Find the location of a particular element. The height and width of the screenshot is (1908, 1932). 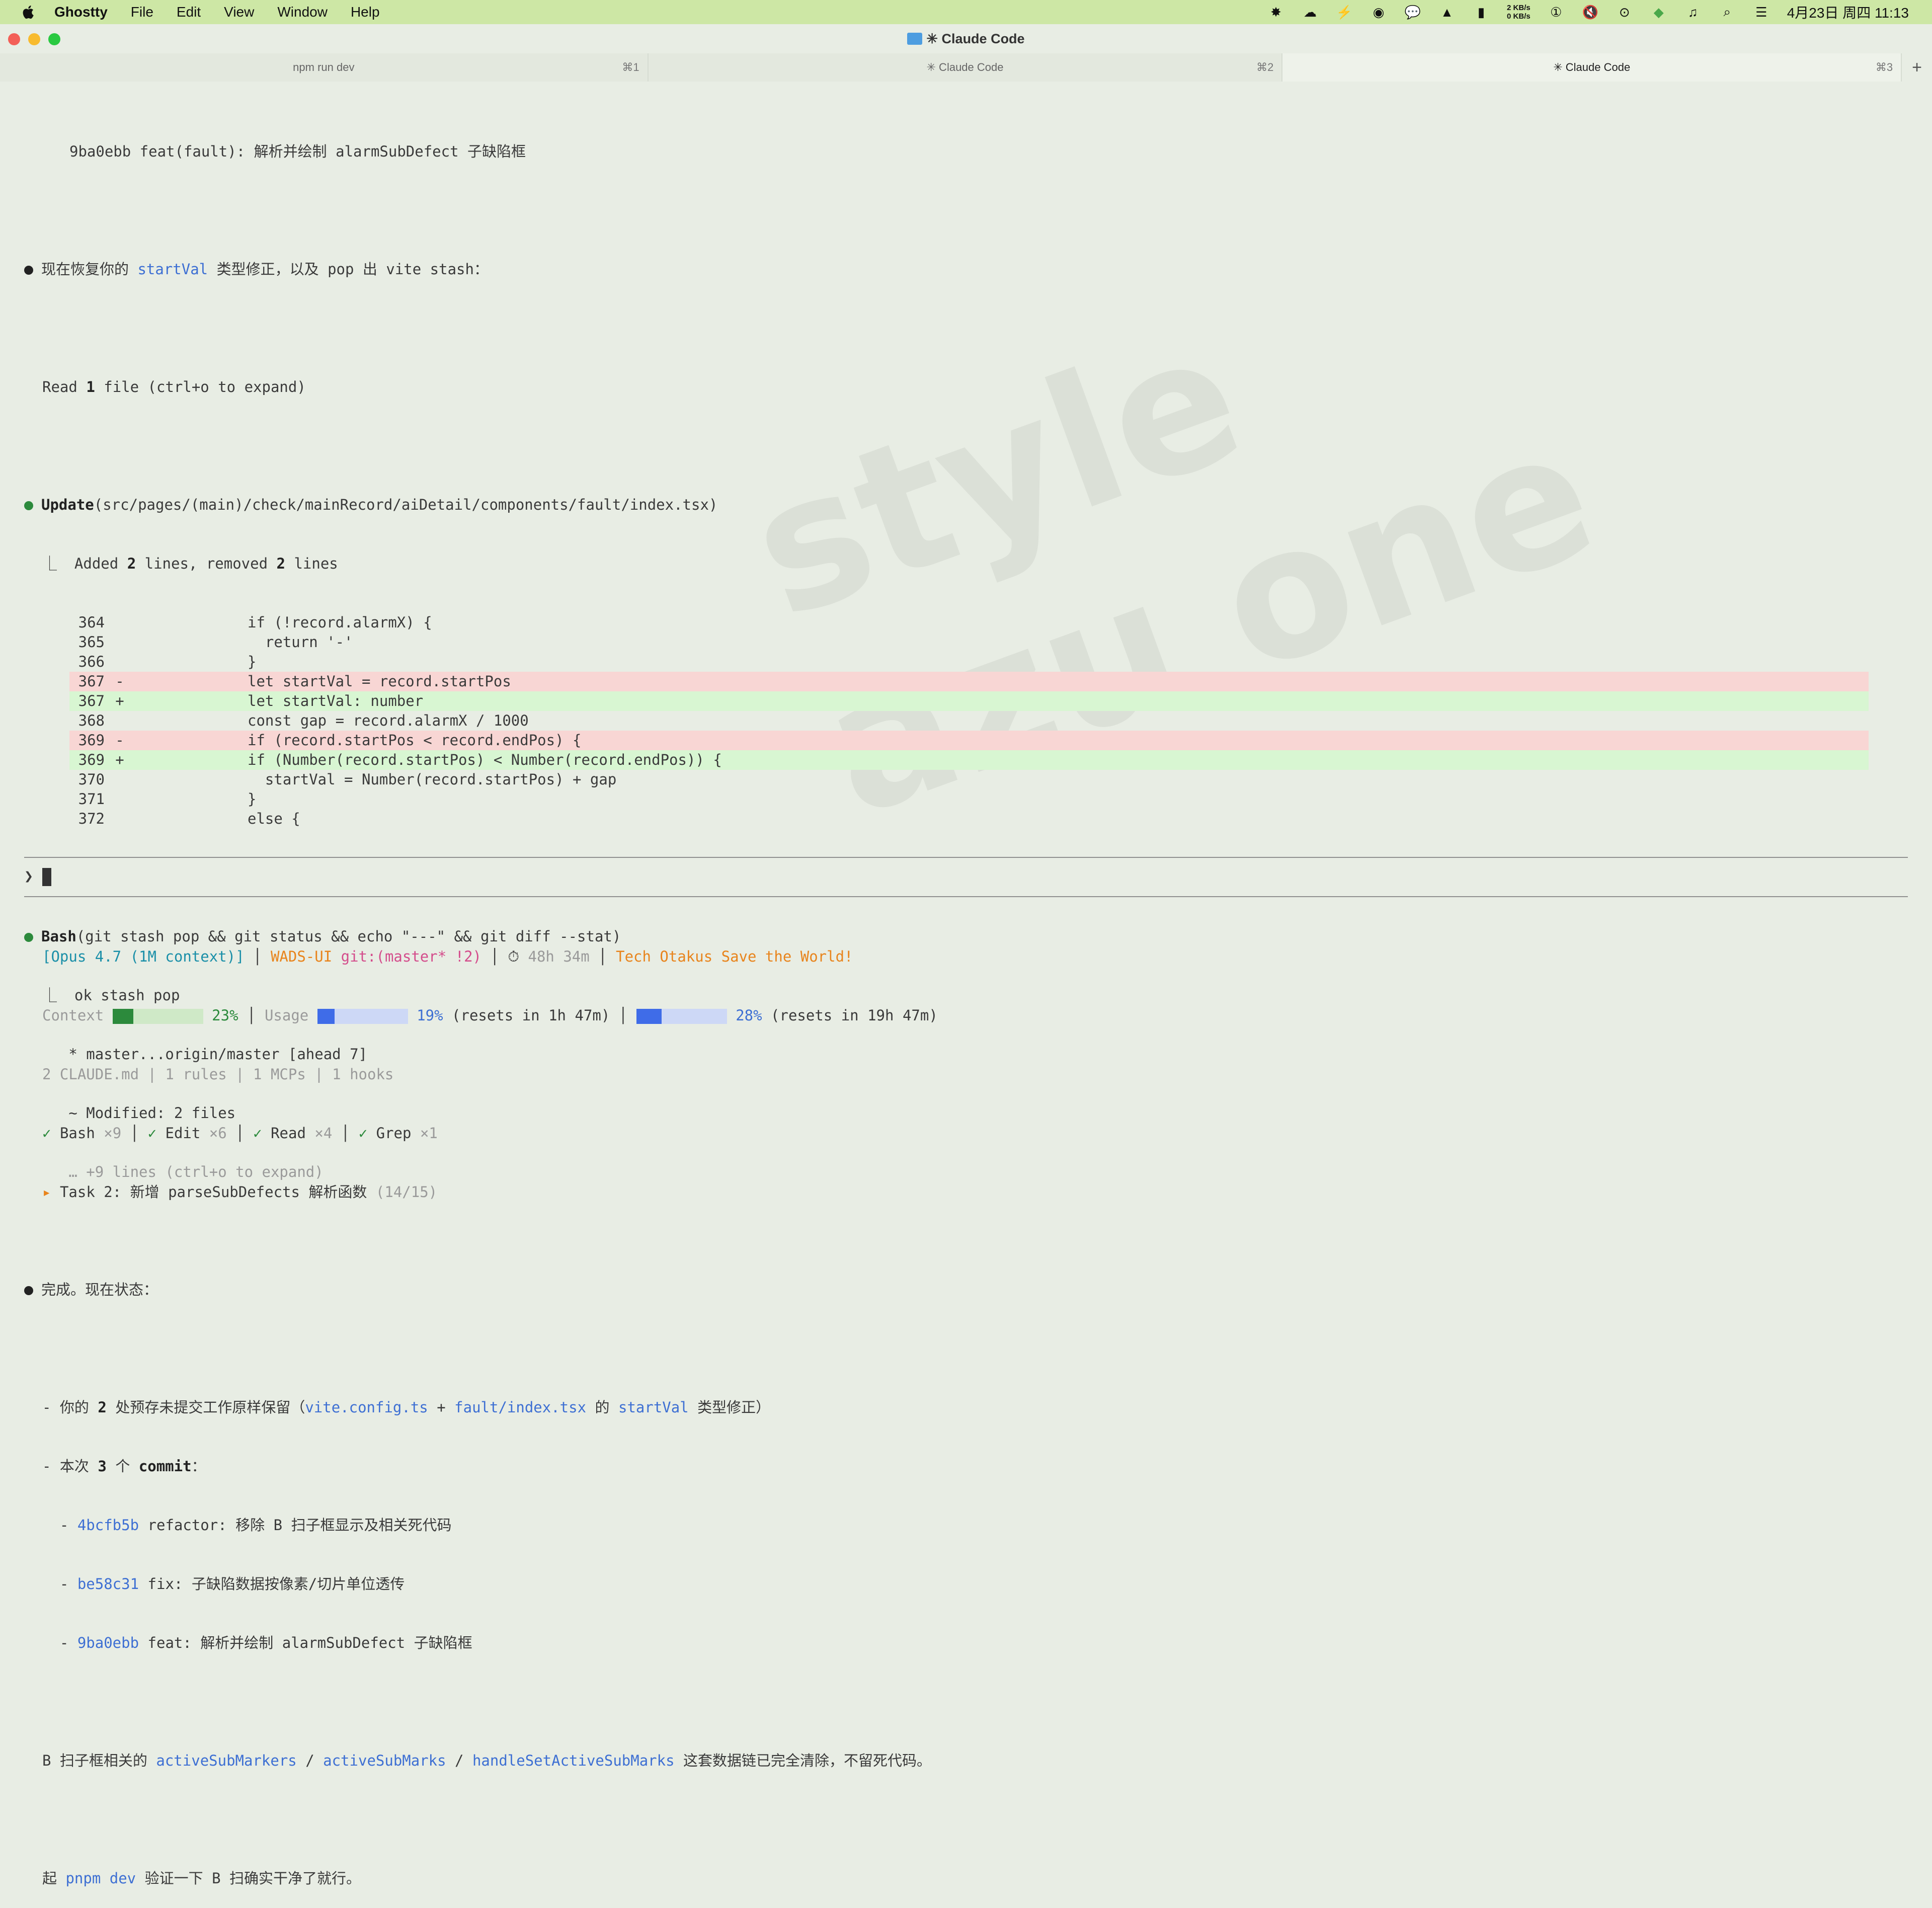

diff-line-number: 366 is located at coordinates (91, 661).